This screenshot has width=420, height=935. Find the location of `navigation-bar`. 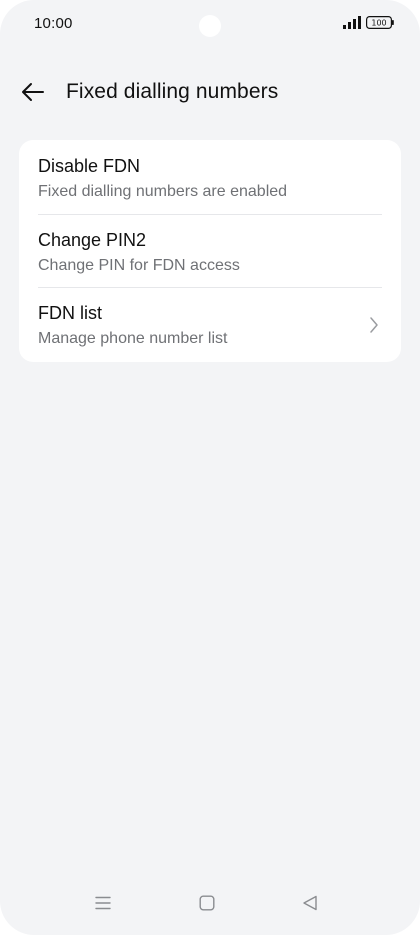

navigation-bar is located at coordinates (210, 907).